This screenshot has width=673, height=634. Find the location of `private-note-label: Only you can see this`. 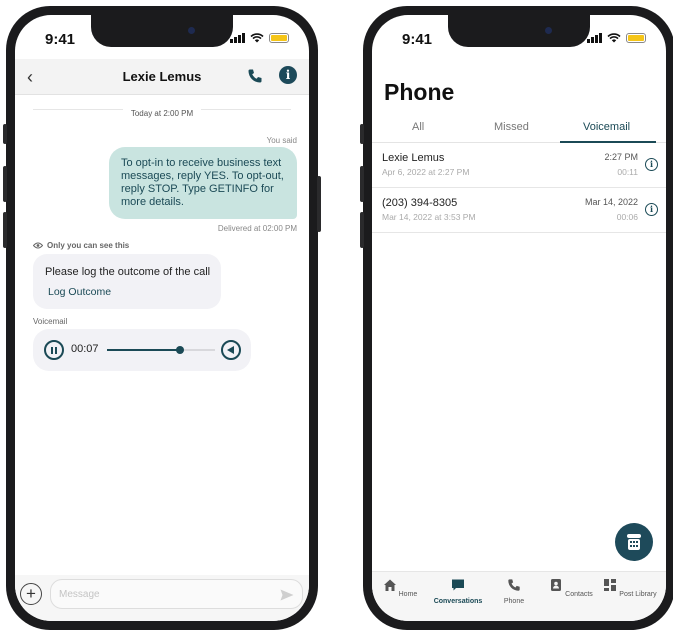

private-note-label: Only you can see this is located at coordinates (81, 245).